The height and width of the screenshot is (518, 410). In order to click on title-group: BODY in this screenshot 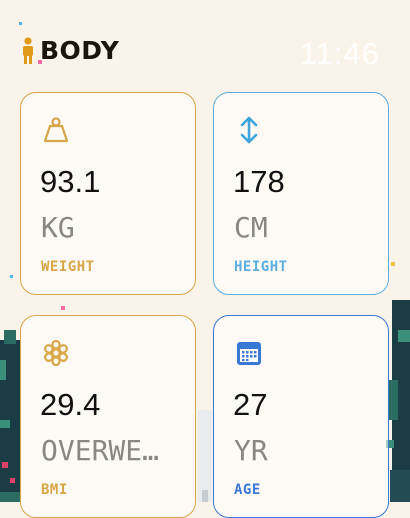, I will do `click(69, 50)`.